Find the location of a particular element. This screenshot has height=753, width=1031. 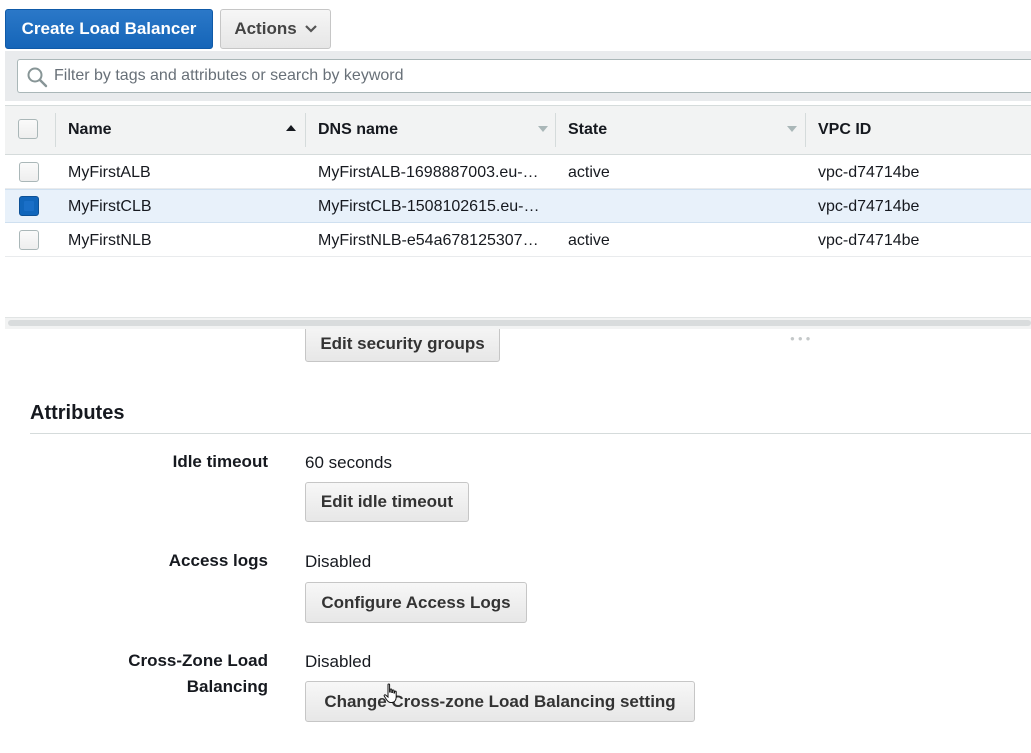

column-header-dns-name: DNS name is located at coordinates (358, 130).